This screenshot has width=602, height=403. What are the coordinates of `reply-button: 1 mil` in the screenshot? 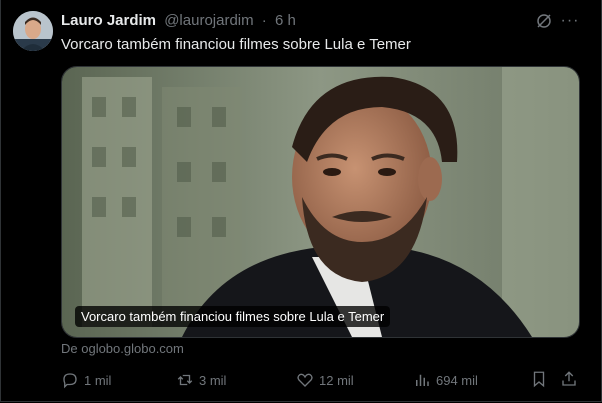 It's located at (86, 380).